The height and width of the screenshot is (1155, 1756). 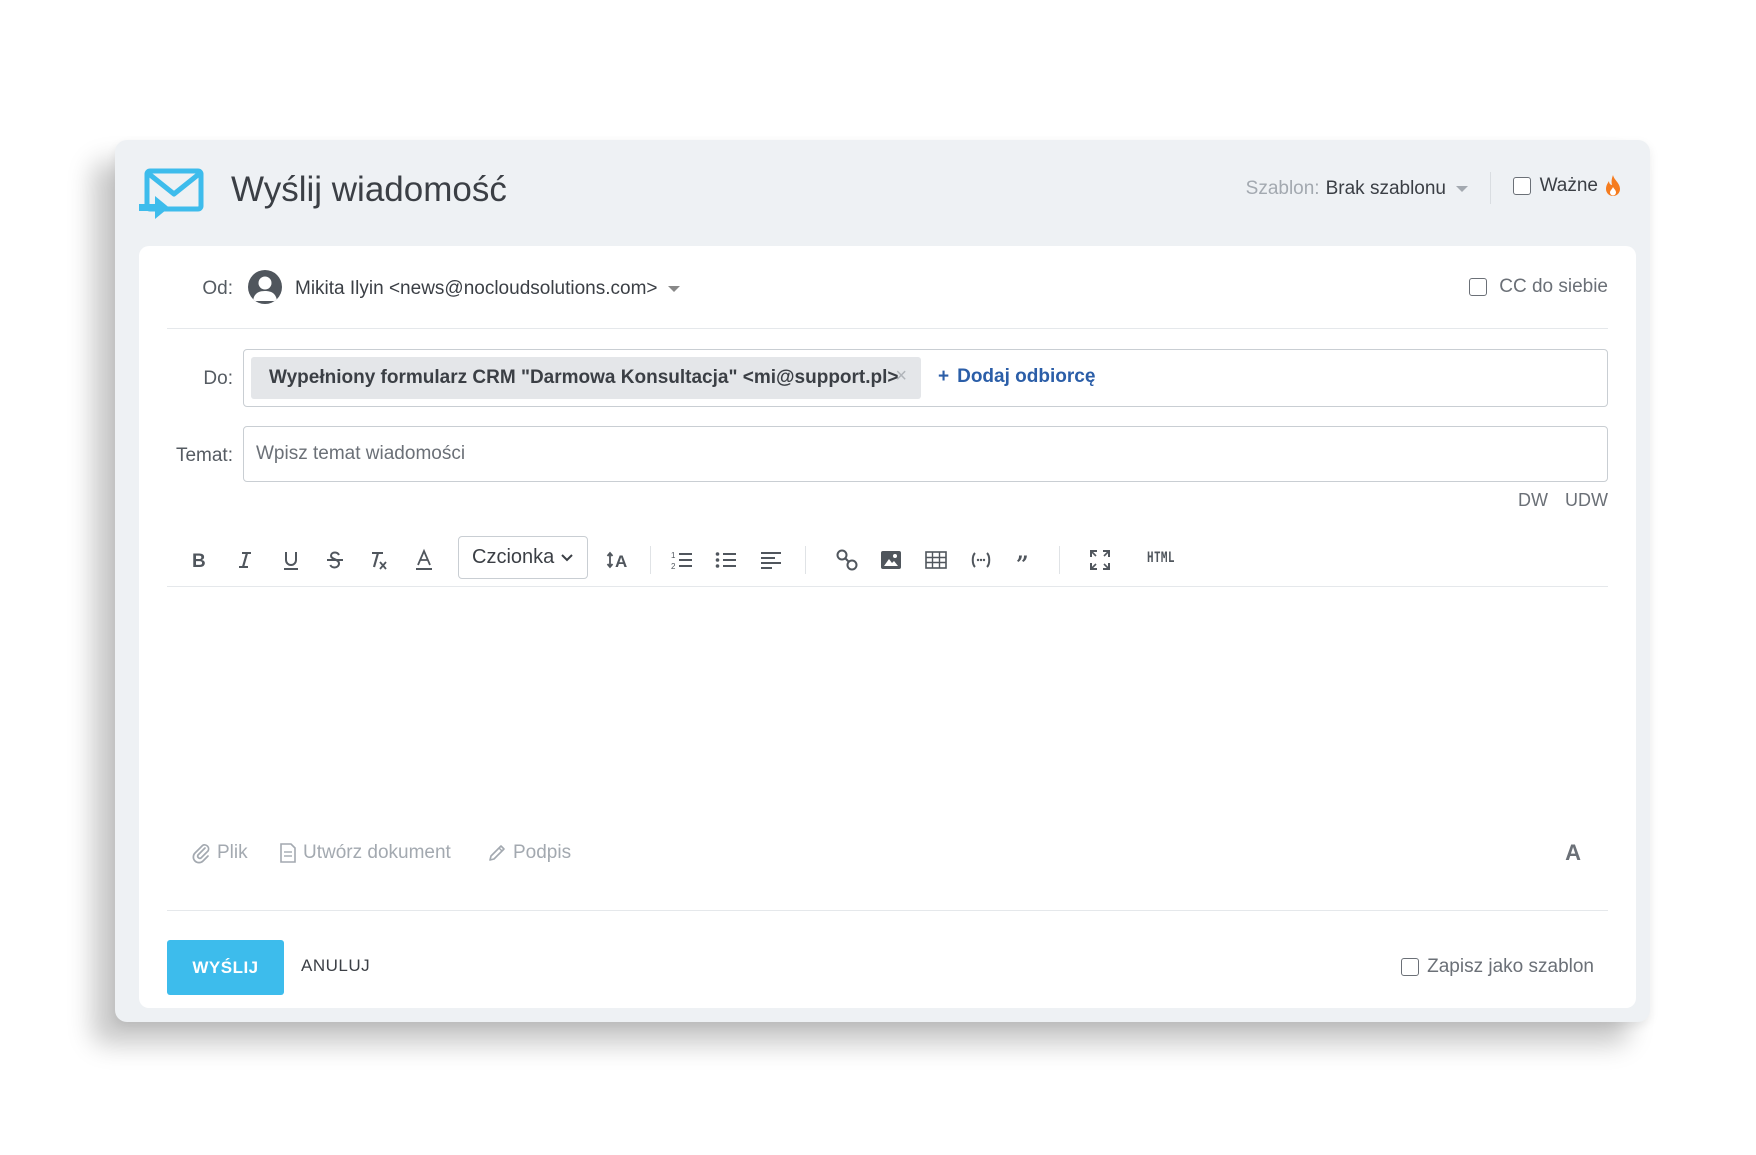 What do you see at coordinates (1586, 500) in the screenshot?
I see `udw-link: UDW` at bounding box center [1586, 500].